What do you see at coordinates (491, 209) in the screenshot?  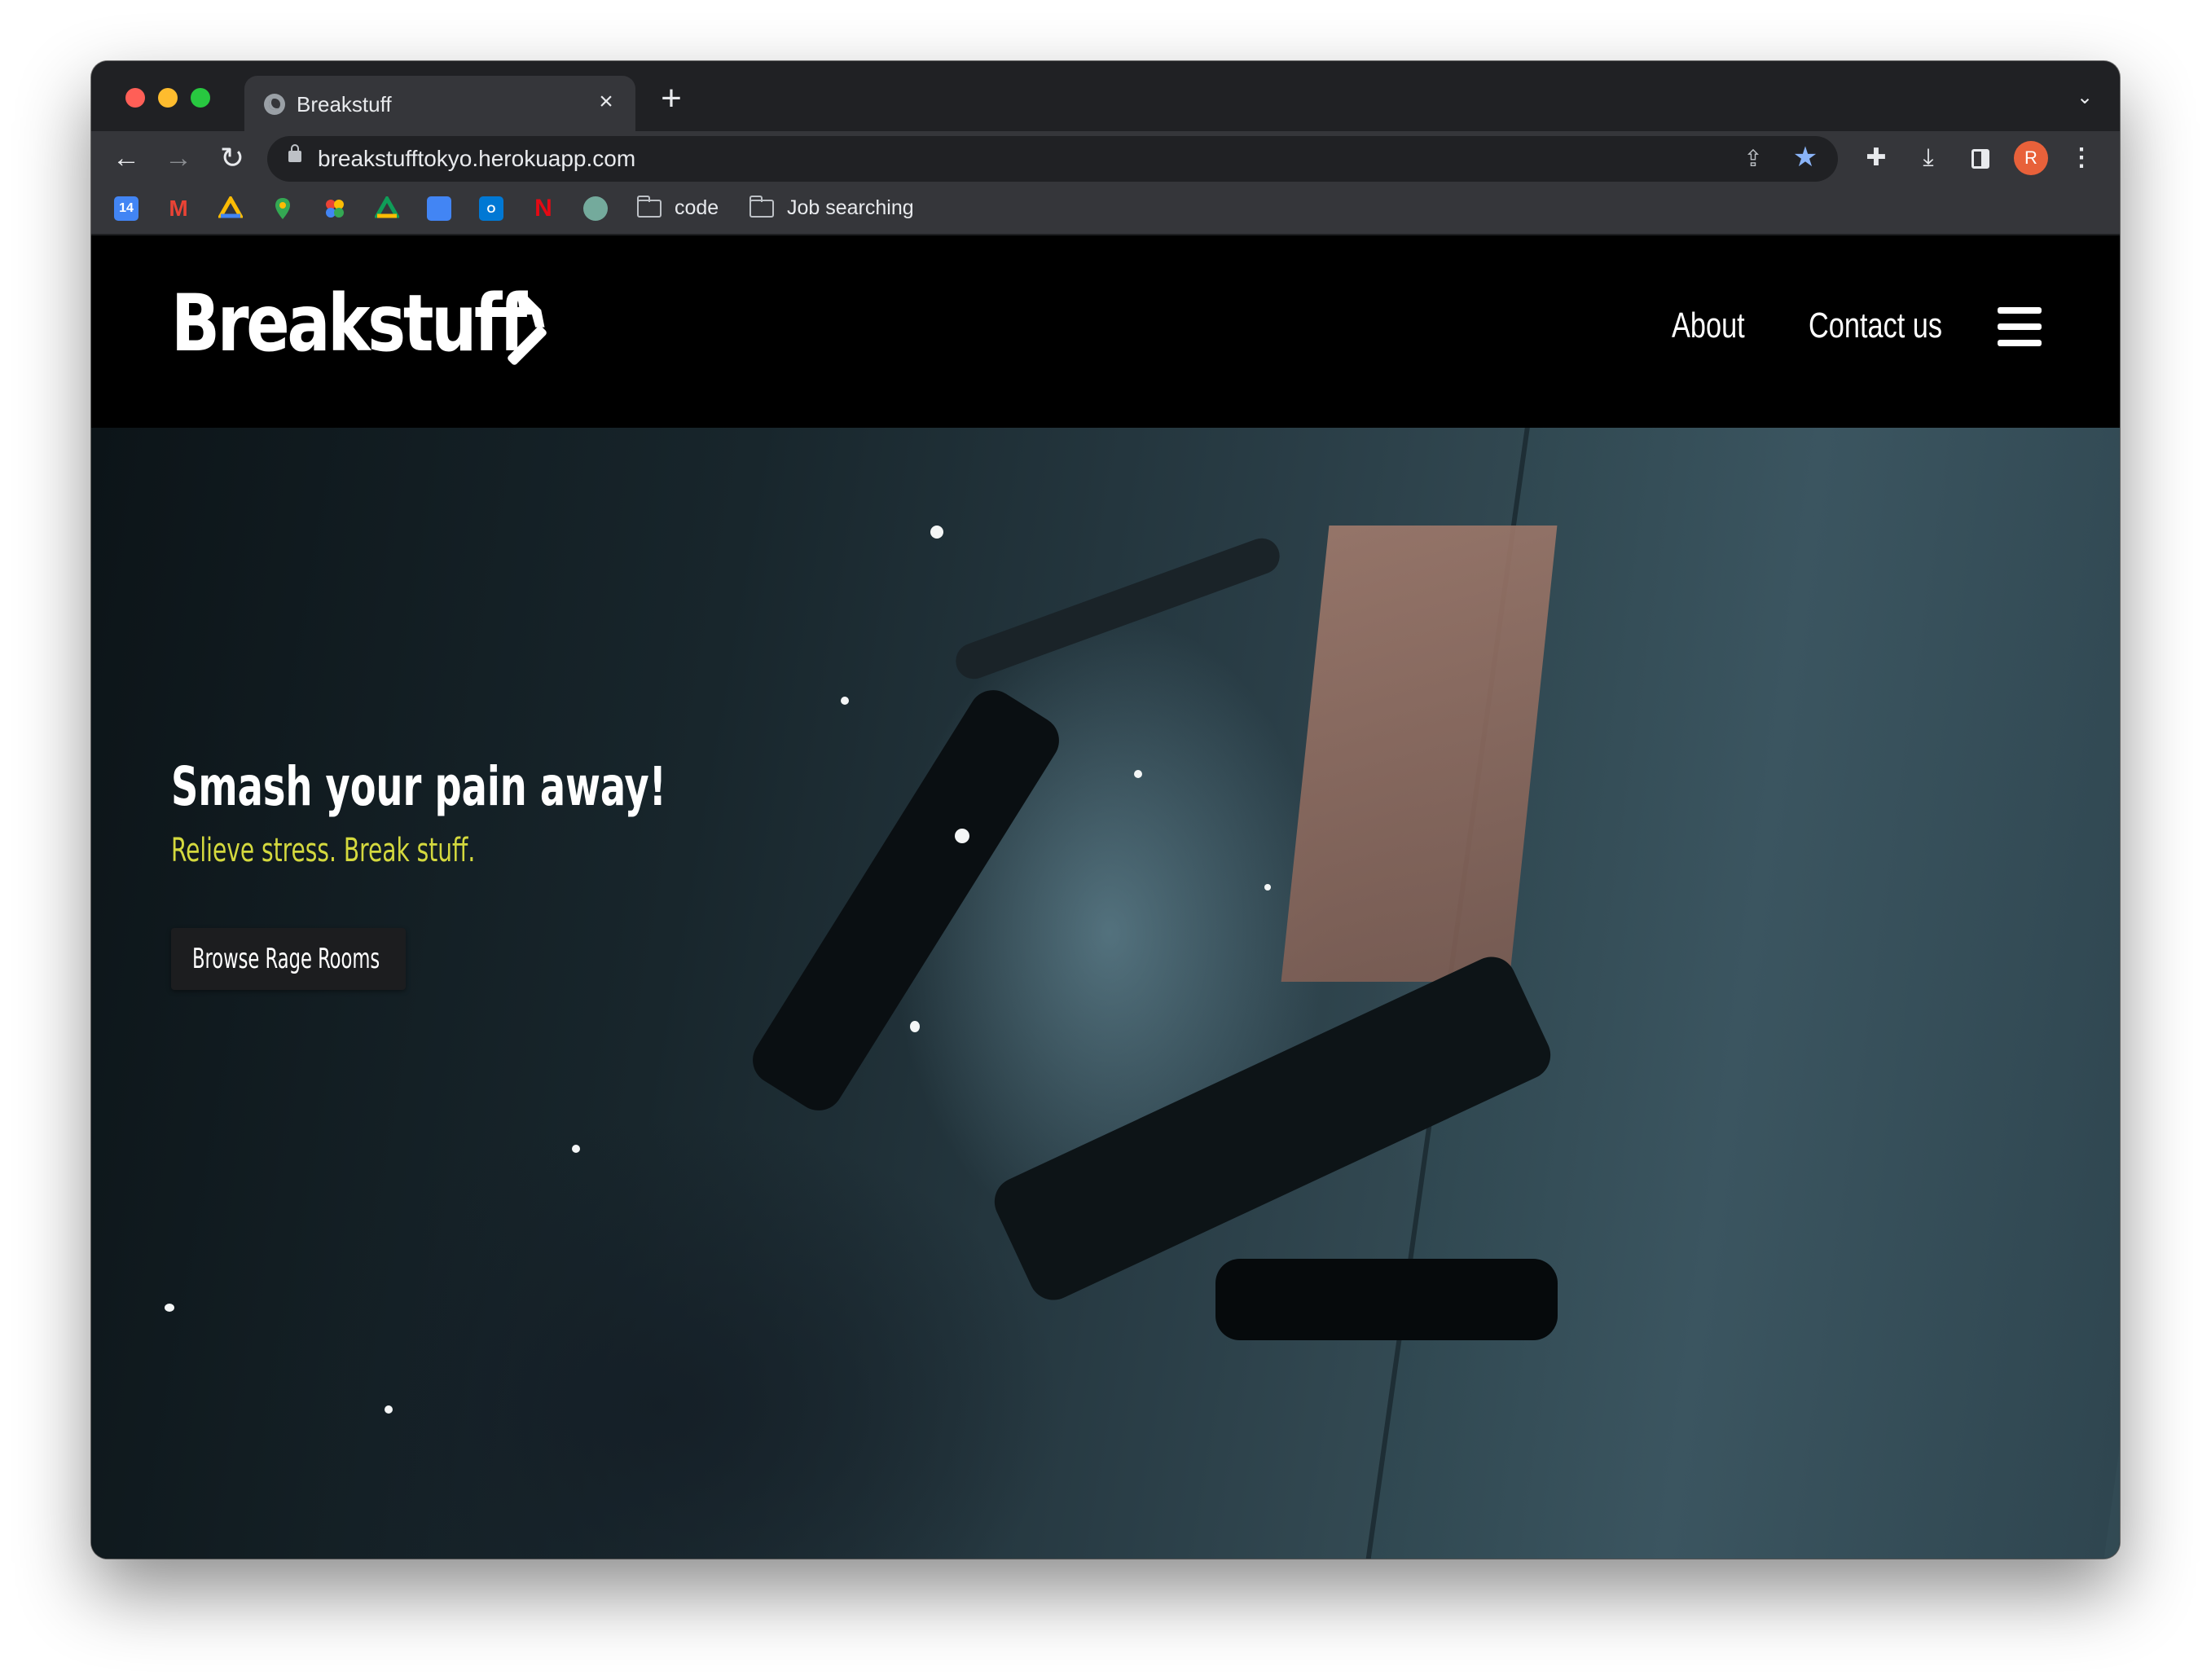 I see `outlook-icon: O` at bounding box center [491, 209].